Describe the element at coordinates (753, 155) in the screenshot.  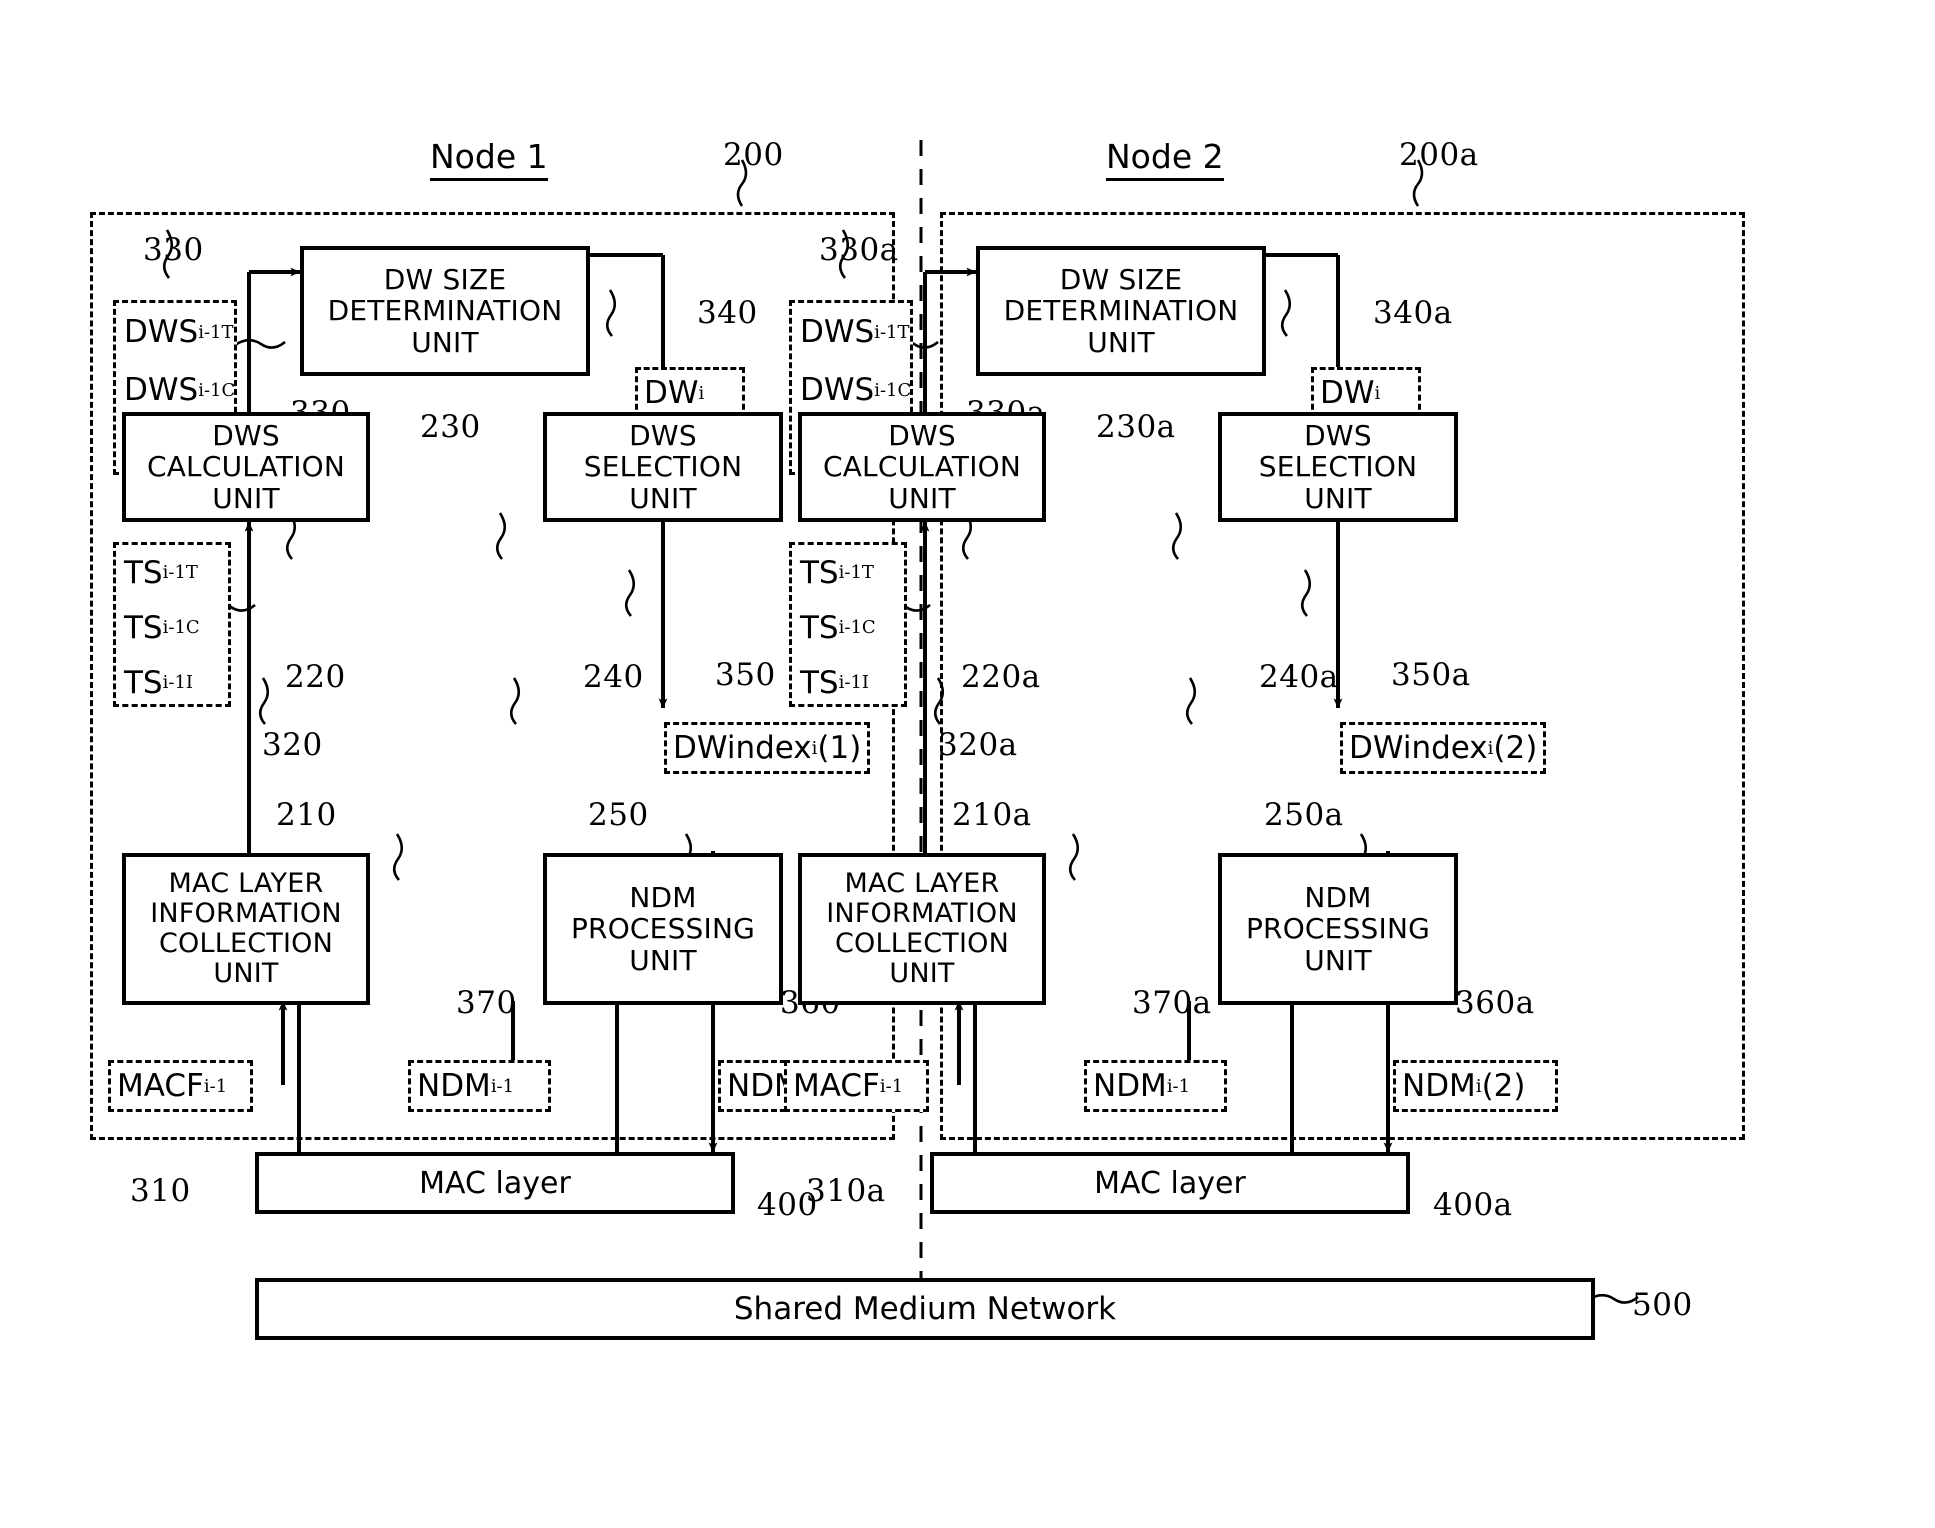
I see `node1-ref-200: 200` at that location.